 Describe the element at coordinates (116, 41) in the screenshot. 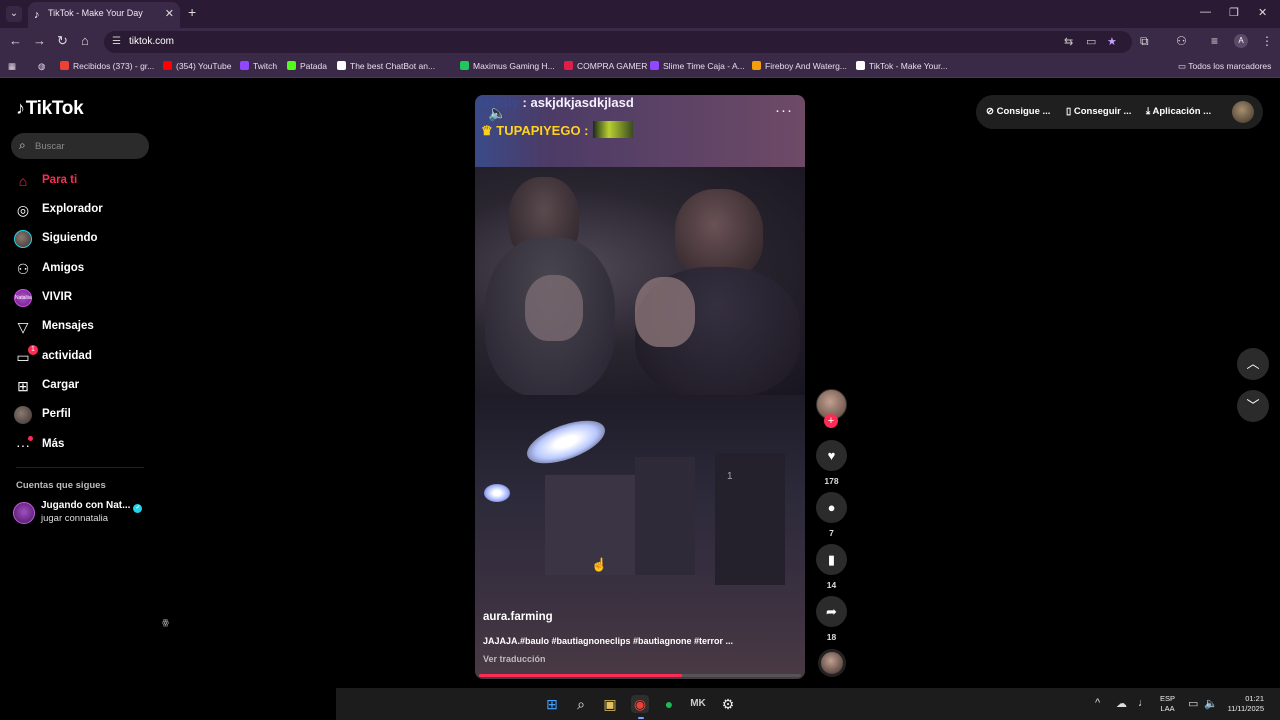

I see `site-info-icon: ☰` at that location.